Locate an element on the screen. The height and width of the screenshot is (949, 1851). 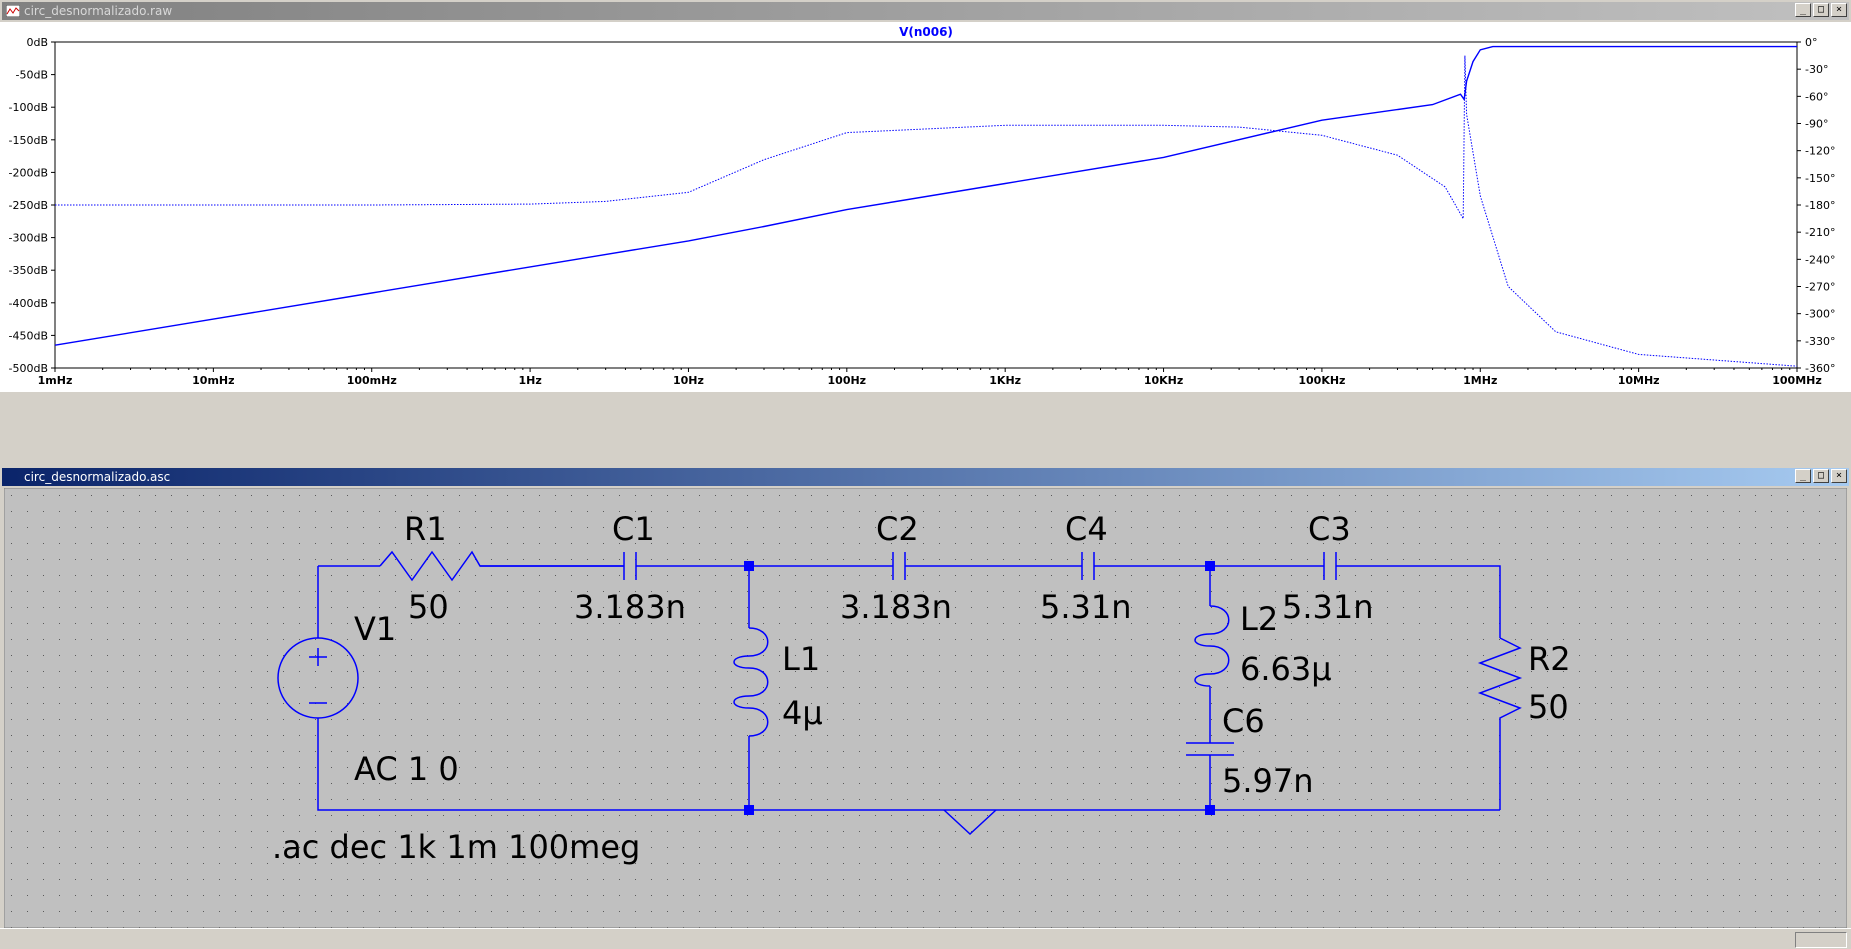
c2-value: 3.183n is located at coordinates (896, 607).